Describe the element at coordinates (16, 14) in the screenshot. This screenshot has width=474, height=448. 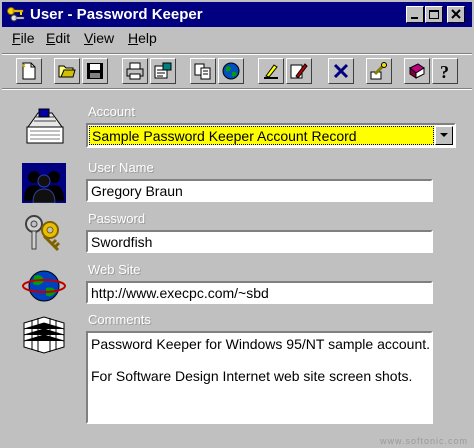
I see `app-keys-icon` at that location.